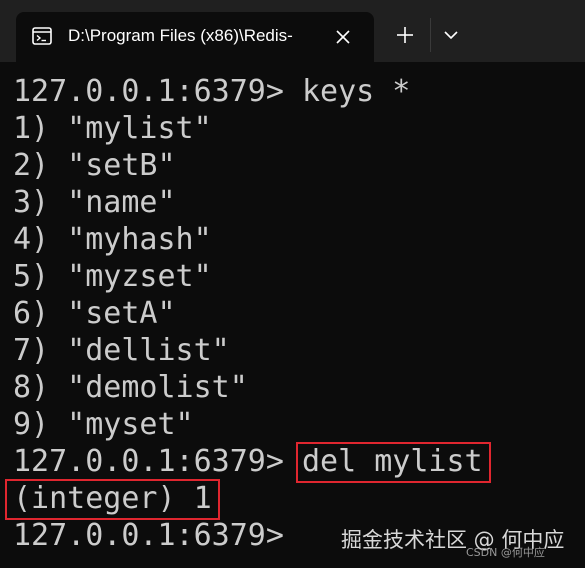 The image size is (585, 568). I want to click on result-line: 2) "setB", so click(94, 165).